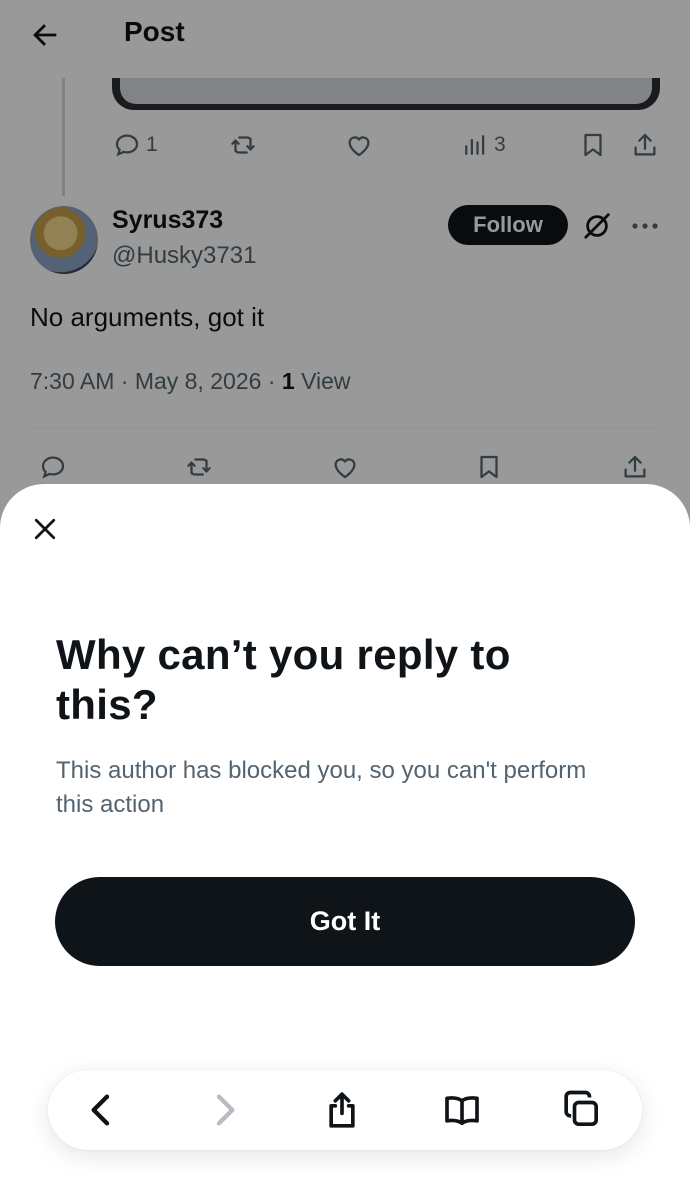 Image resolution: width=690 pixels, height=1200 pixels. Describe the element at coordinates (224, 1110) in the screenshot. I see `forward-icon` at that location.